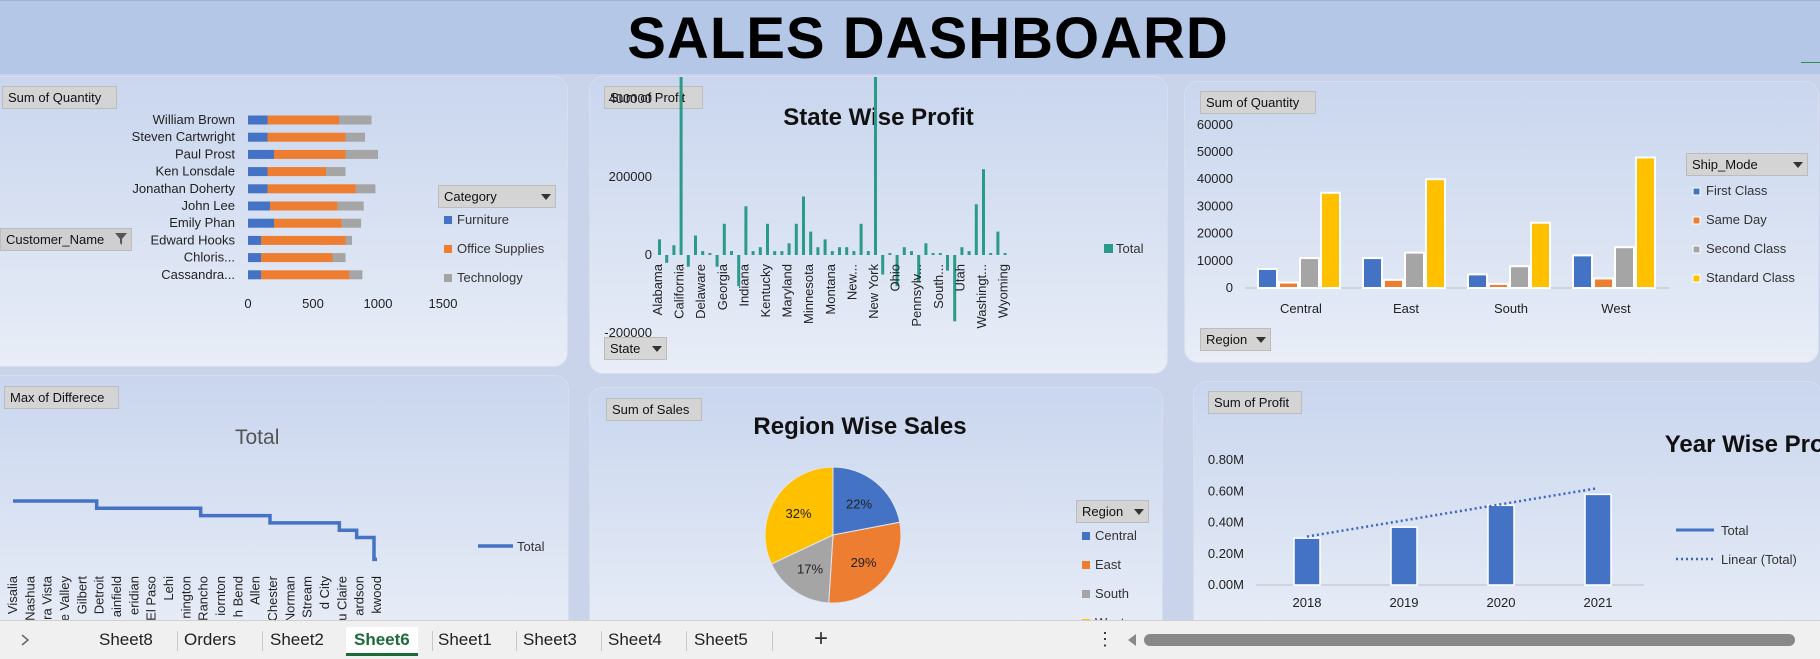 Image resolution: width=1820 pixels, height=659 pixels. What do you see at coordinates (910, 37) in the screenshot?
I see `title-bar: SALES DASHBOARD` at bounding box center [910, 37].